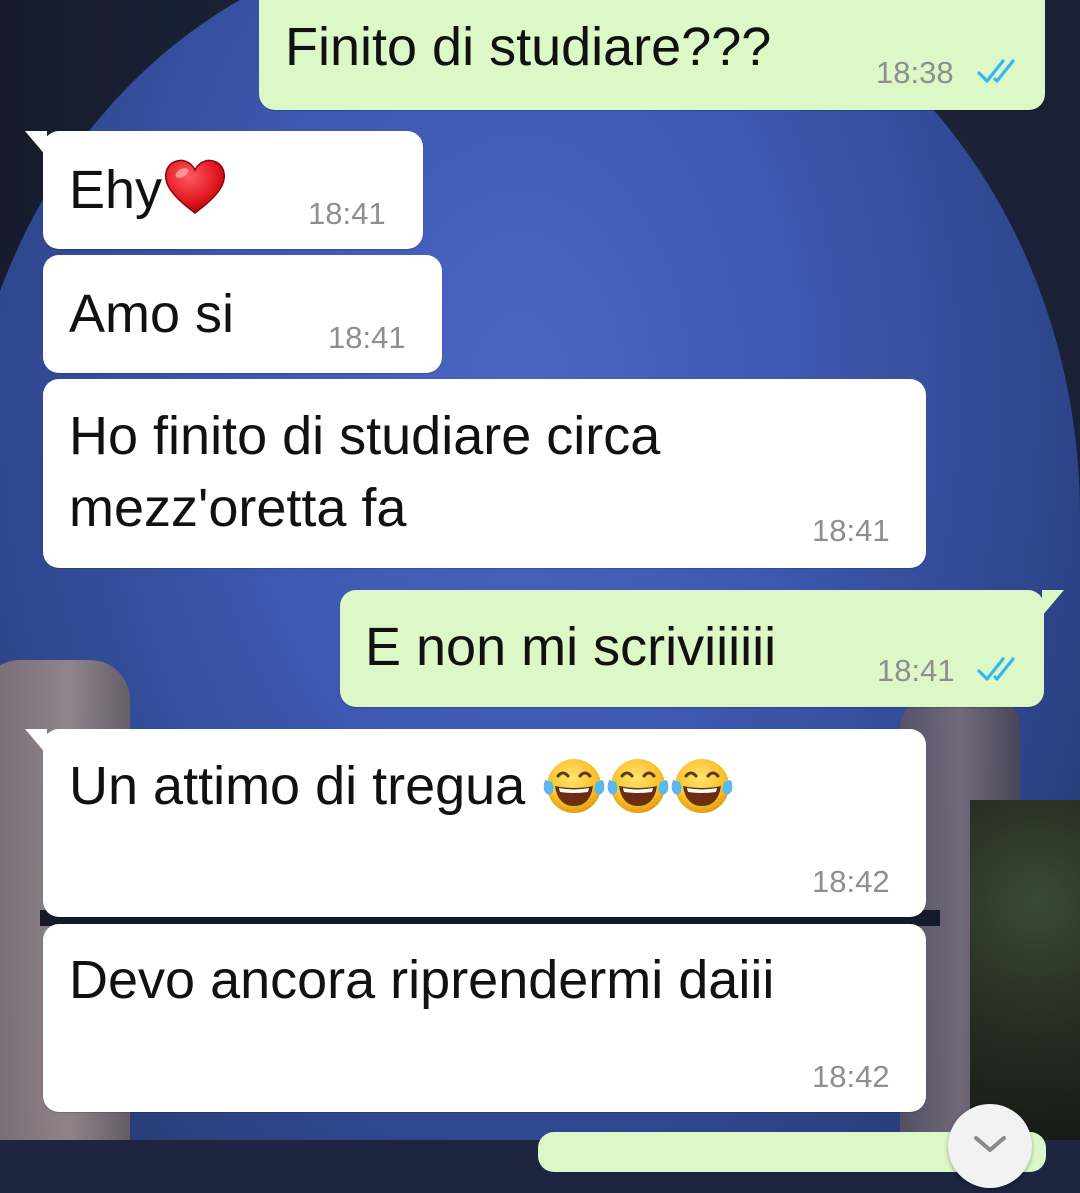  I want to click on message-bubble-incoming: Un attimo di tregua 18:42, so click(475, 823).